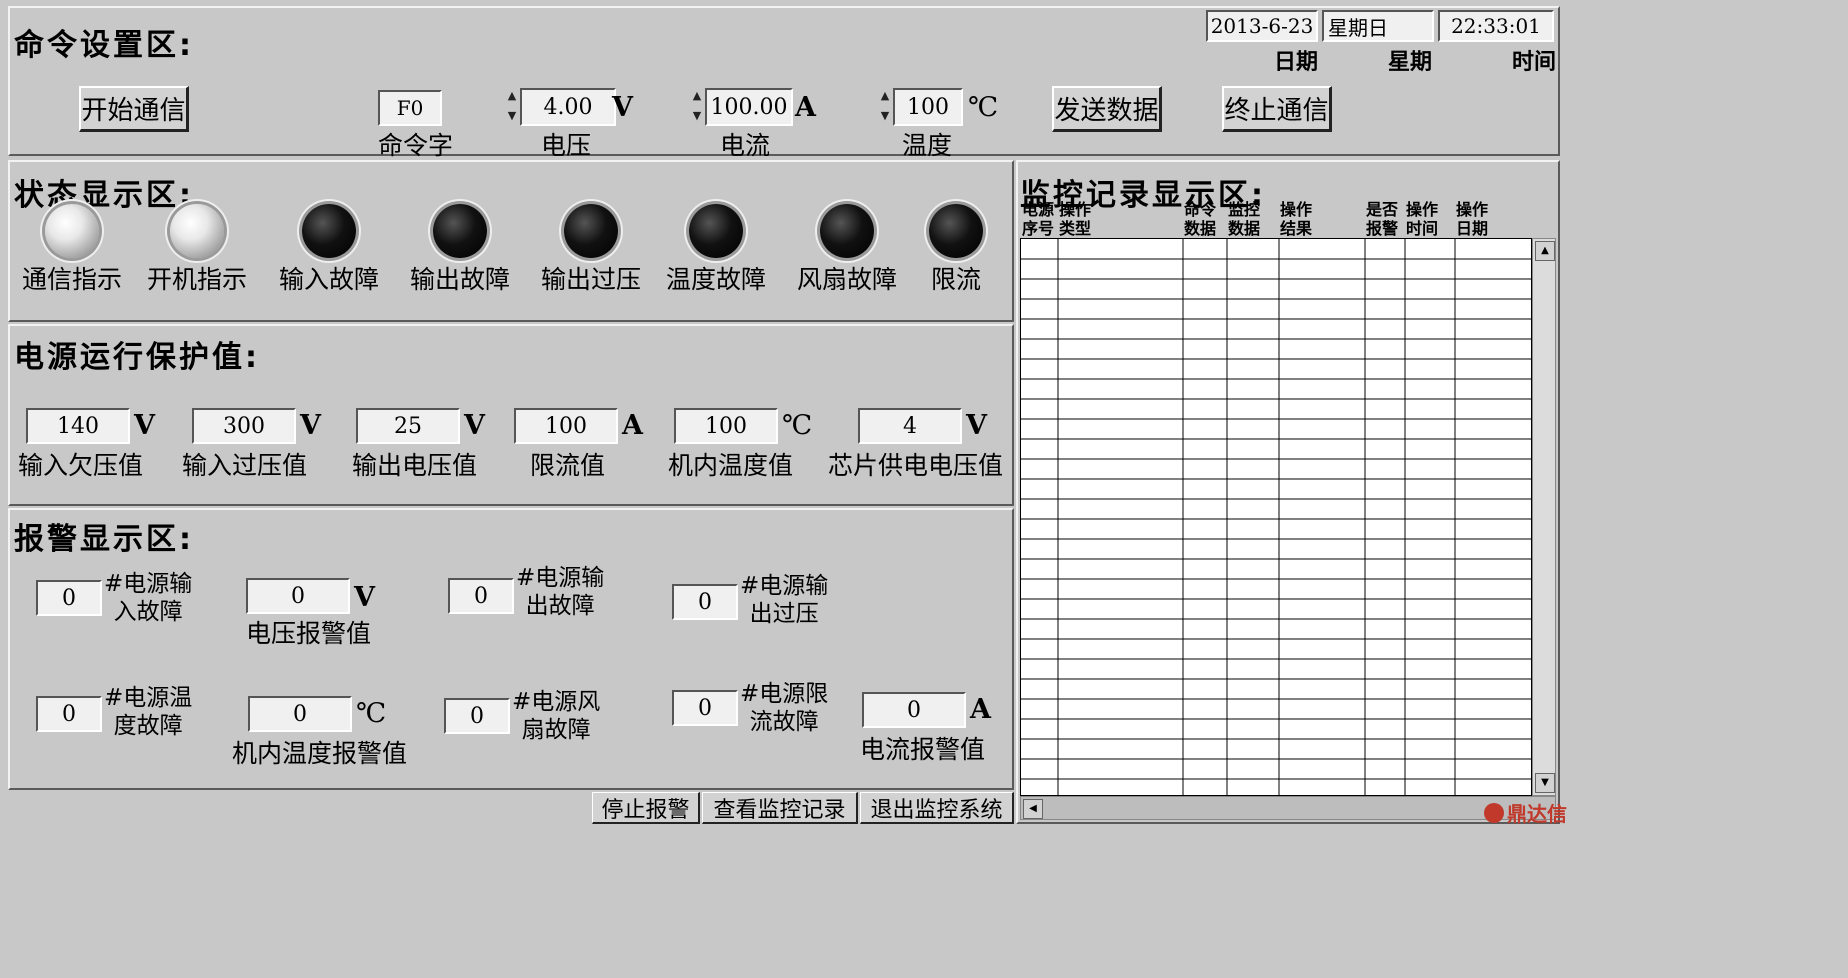 The image size is (1848, 978). Describe the element at coordinates (885, 108) in the screenshot. I see `temperature-spinner-icon: ▲ ▼` at that location.